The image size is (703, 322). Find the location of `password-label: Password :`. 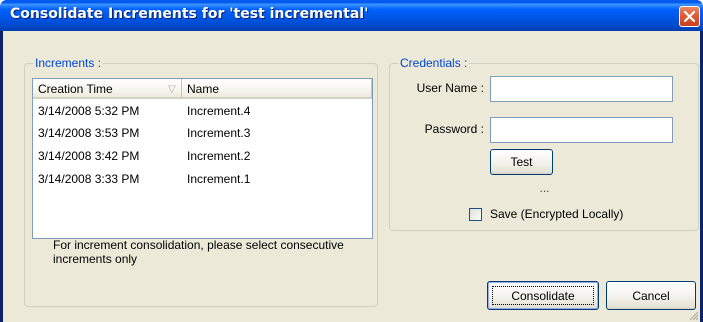

password-label: Password : is located at coordinates (454, 129).